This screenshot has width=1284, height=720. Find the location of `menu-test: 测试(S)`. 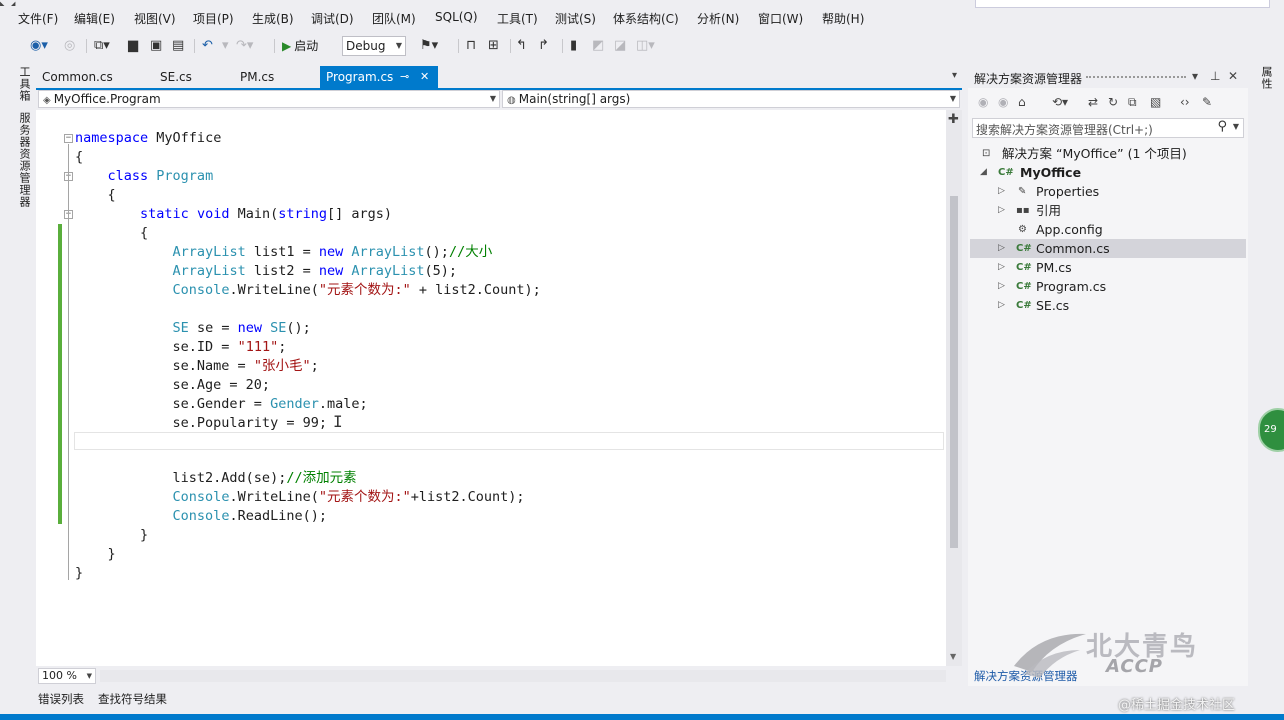

menu-test: 测试(S) is located at coordinates (575, 18).